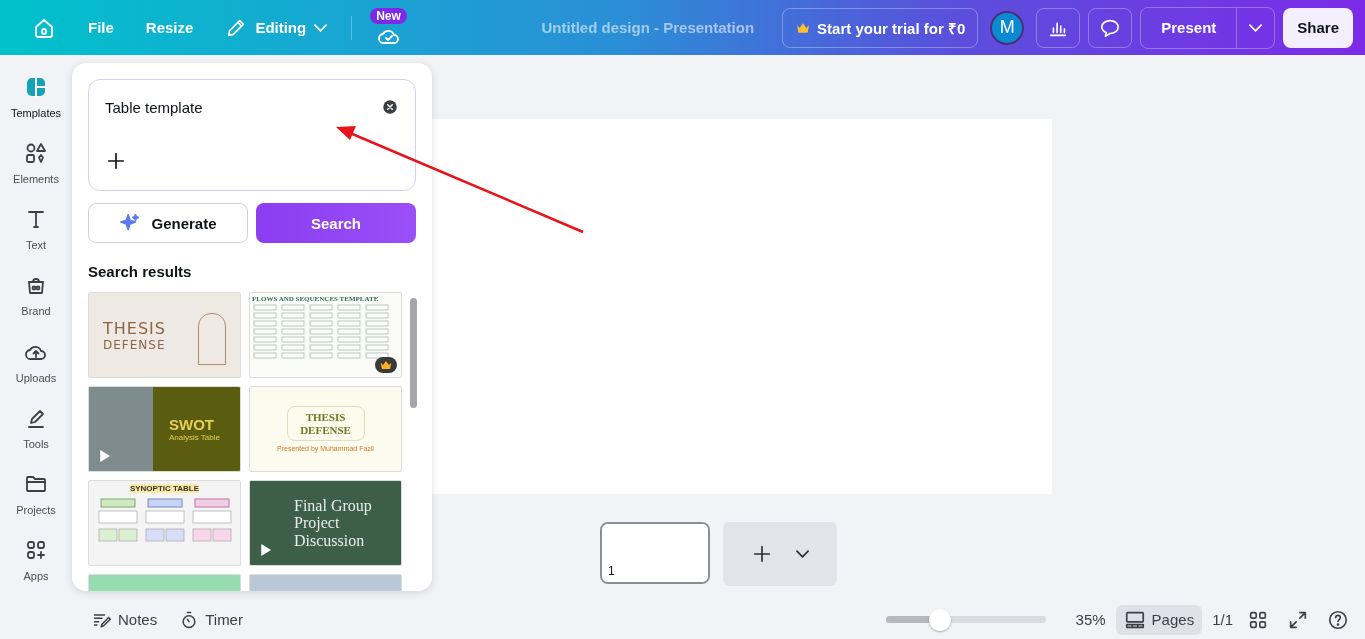 This screenshot has width=1365, height=639. I want to click on share-button: Share, so click(1318, 27).